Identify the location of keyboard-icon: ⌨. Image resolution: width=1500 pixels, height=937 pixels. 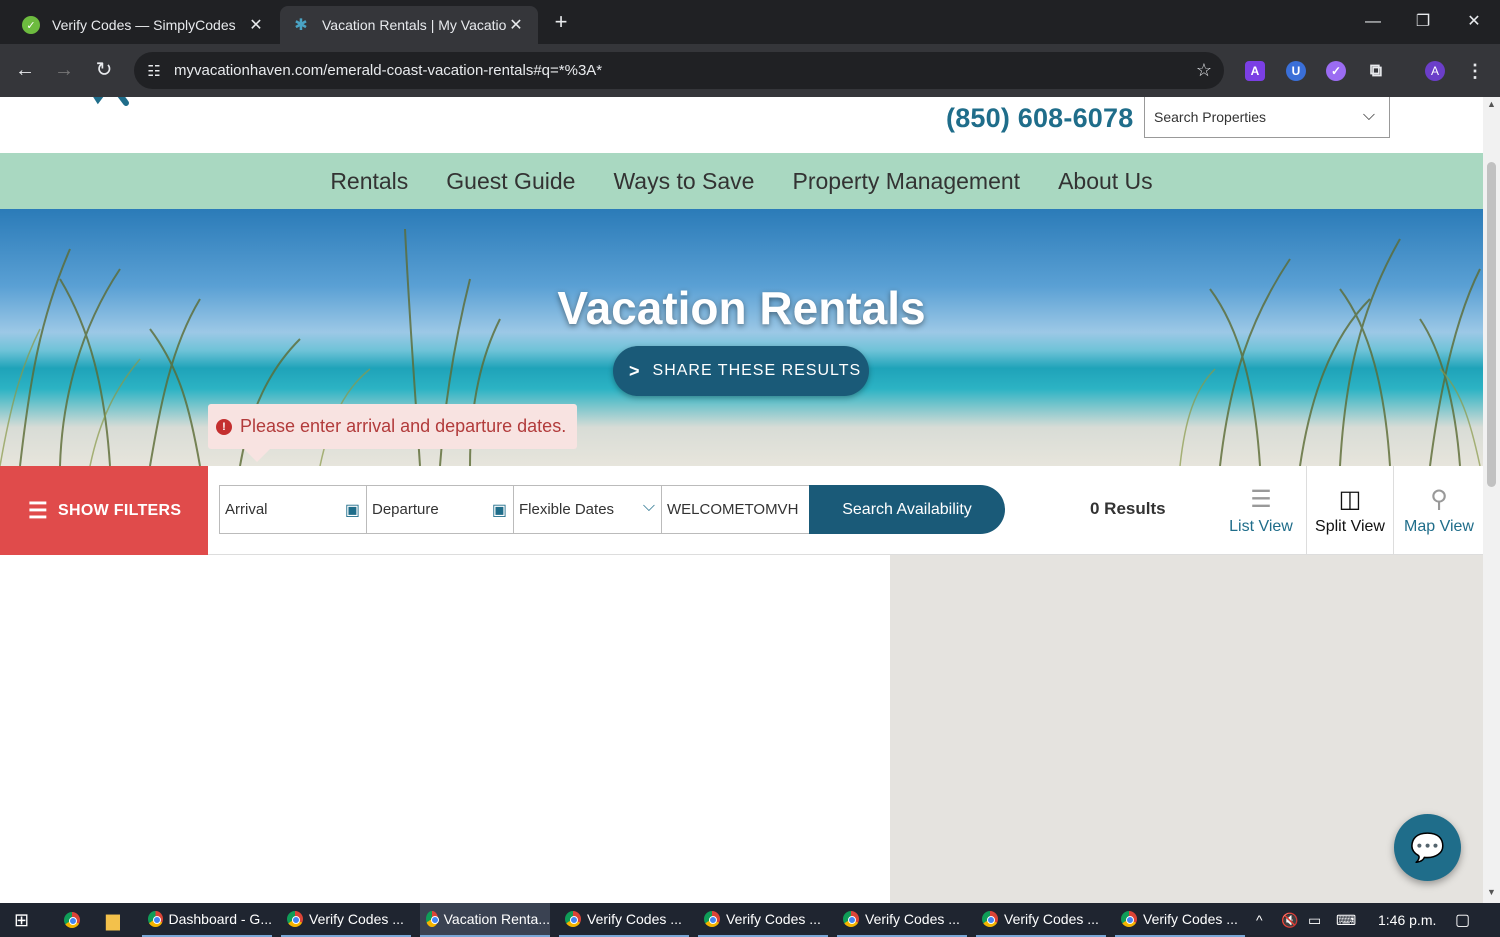
(1346, 920).